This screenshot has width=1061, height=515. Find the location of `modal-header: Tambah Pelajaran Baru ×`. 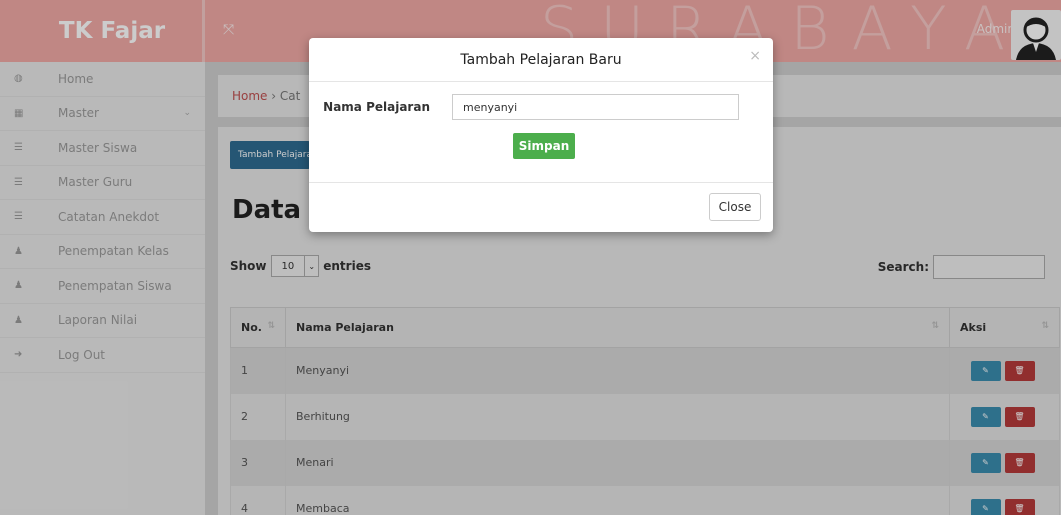

modal-header: Tambah Pelajaran Baru × is located at coordinates (541, 60).